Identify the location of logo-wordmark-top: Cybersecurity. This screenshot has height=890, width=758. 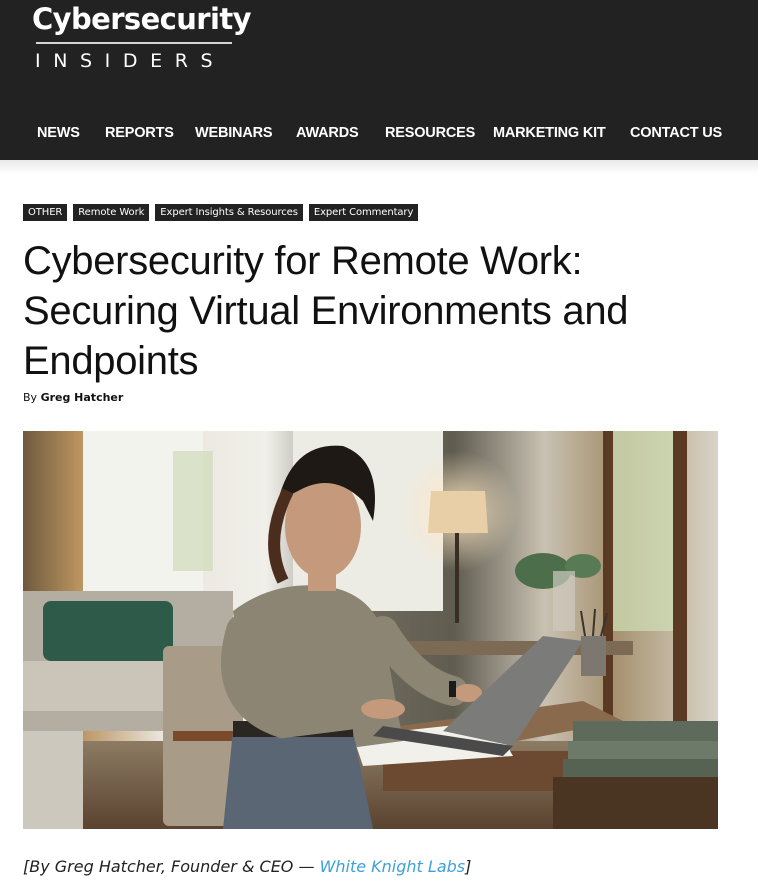
(141, 19).